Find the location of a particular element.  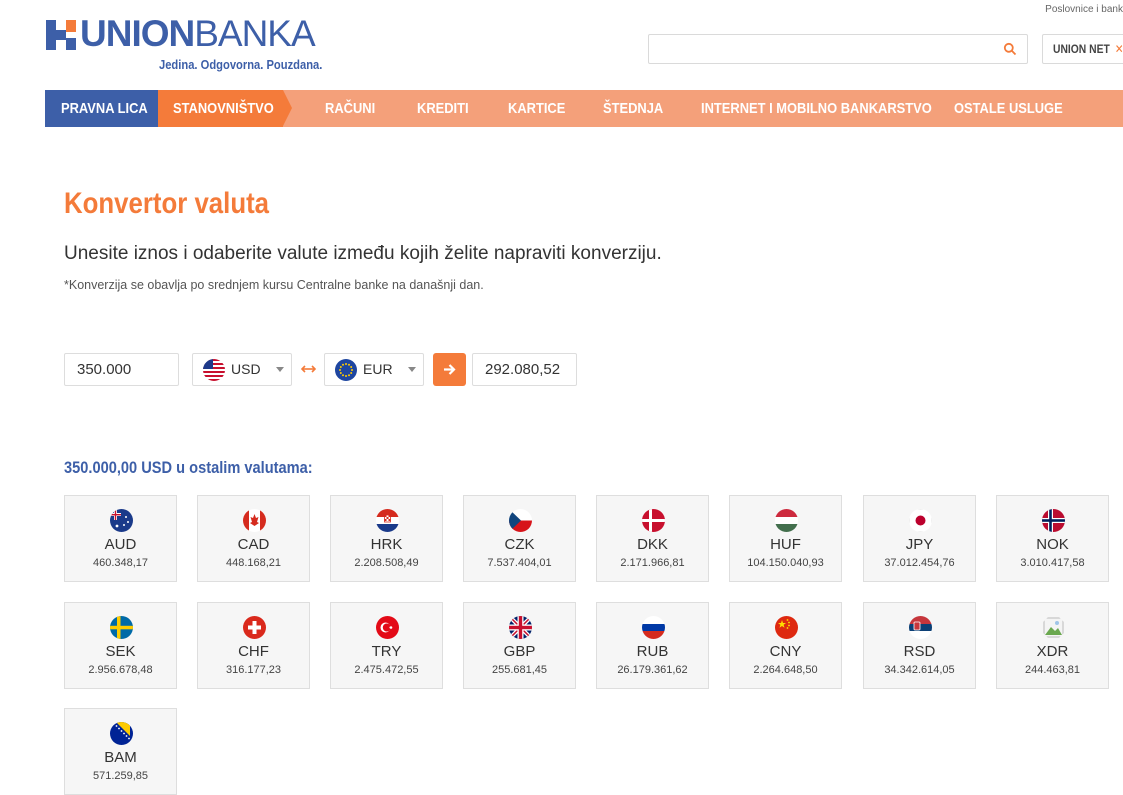

currency-tile-bam: BAM 571.259,85 is located at coordinates (120, 751).